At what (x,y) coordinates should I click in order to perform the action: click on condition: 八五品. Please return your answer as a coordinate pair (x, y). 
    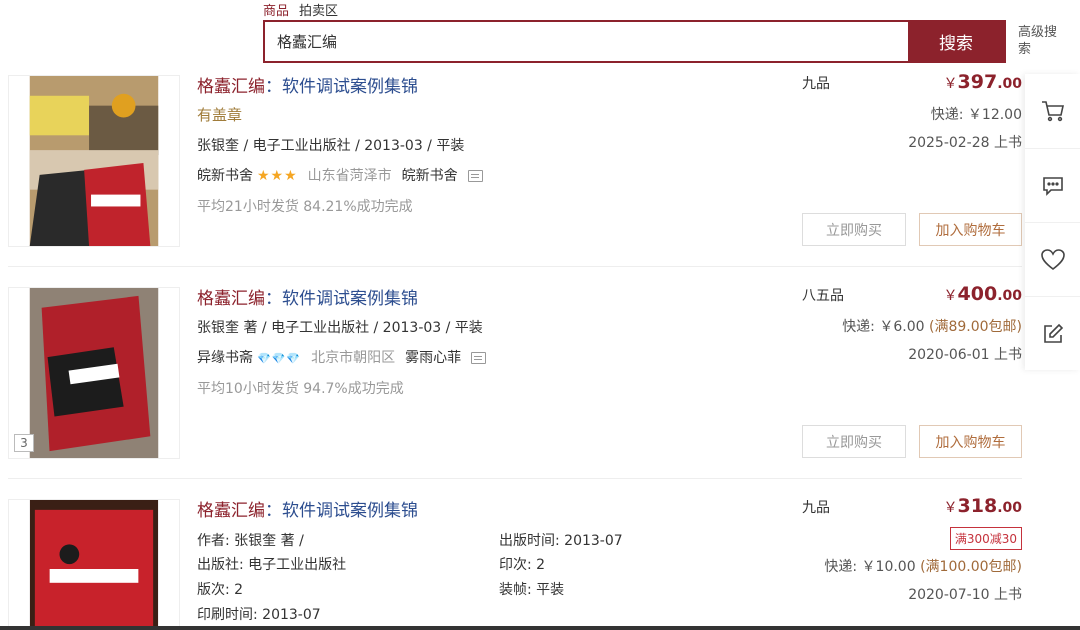
    Looking at the image, I should click on (823, 296).